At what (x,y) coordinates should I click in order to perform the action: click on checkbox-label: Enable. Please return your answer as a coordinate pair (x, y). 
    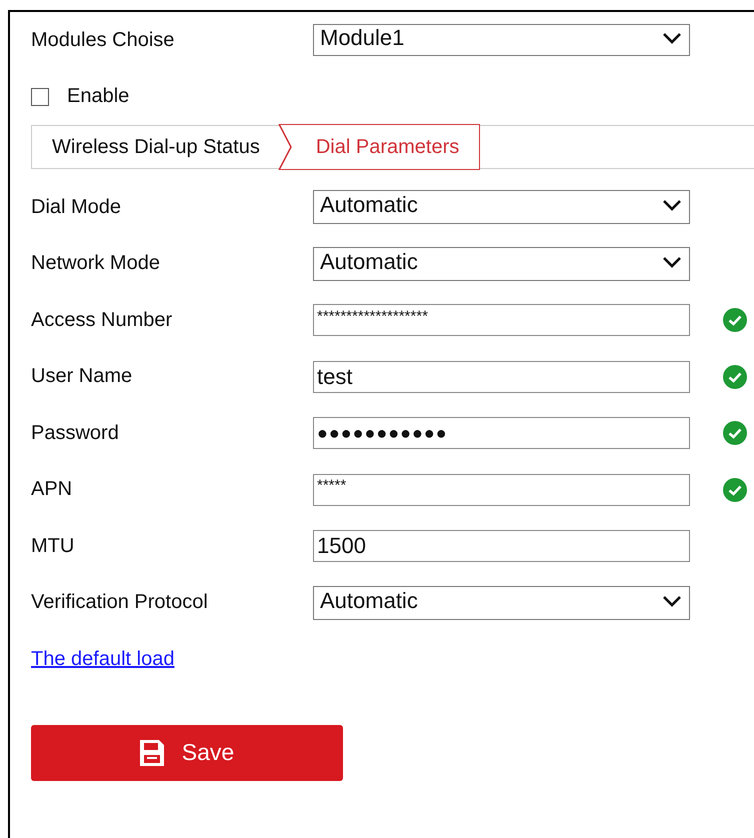
    Looking at the image, I should click on (98, 96).